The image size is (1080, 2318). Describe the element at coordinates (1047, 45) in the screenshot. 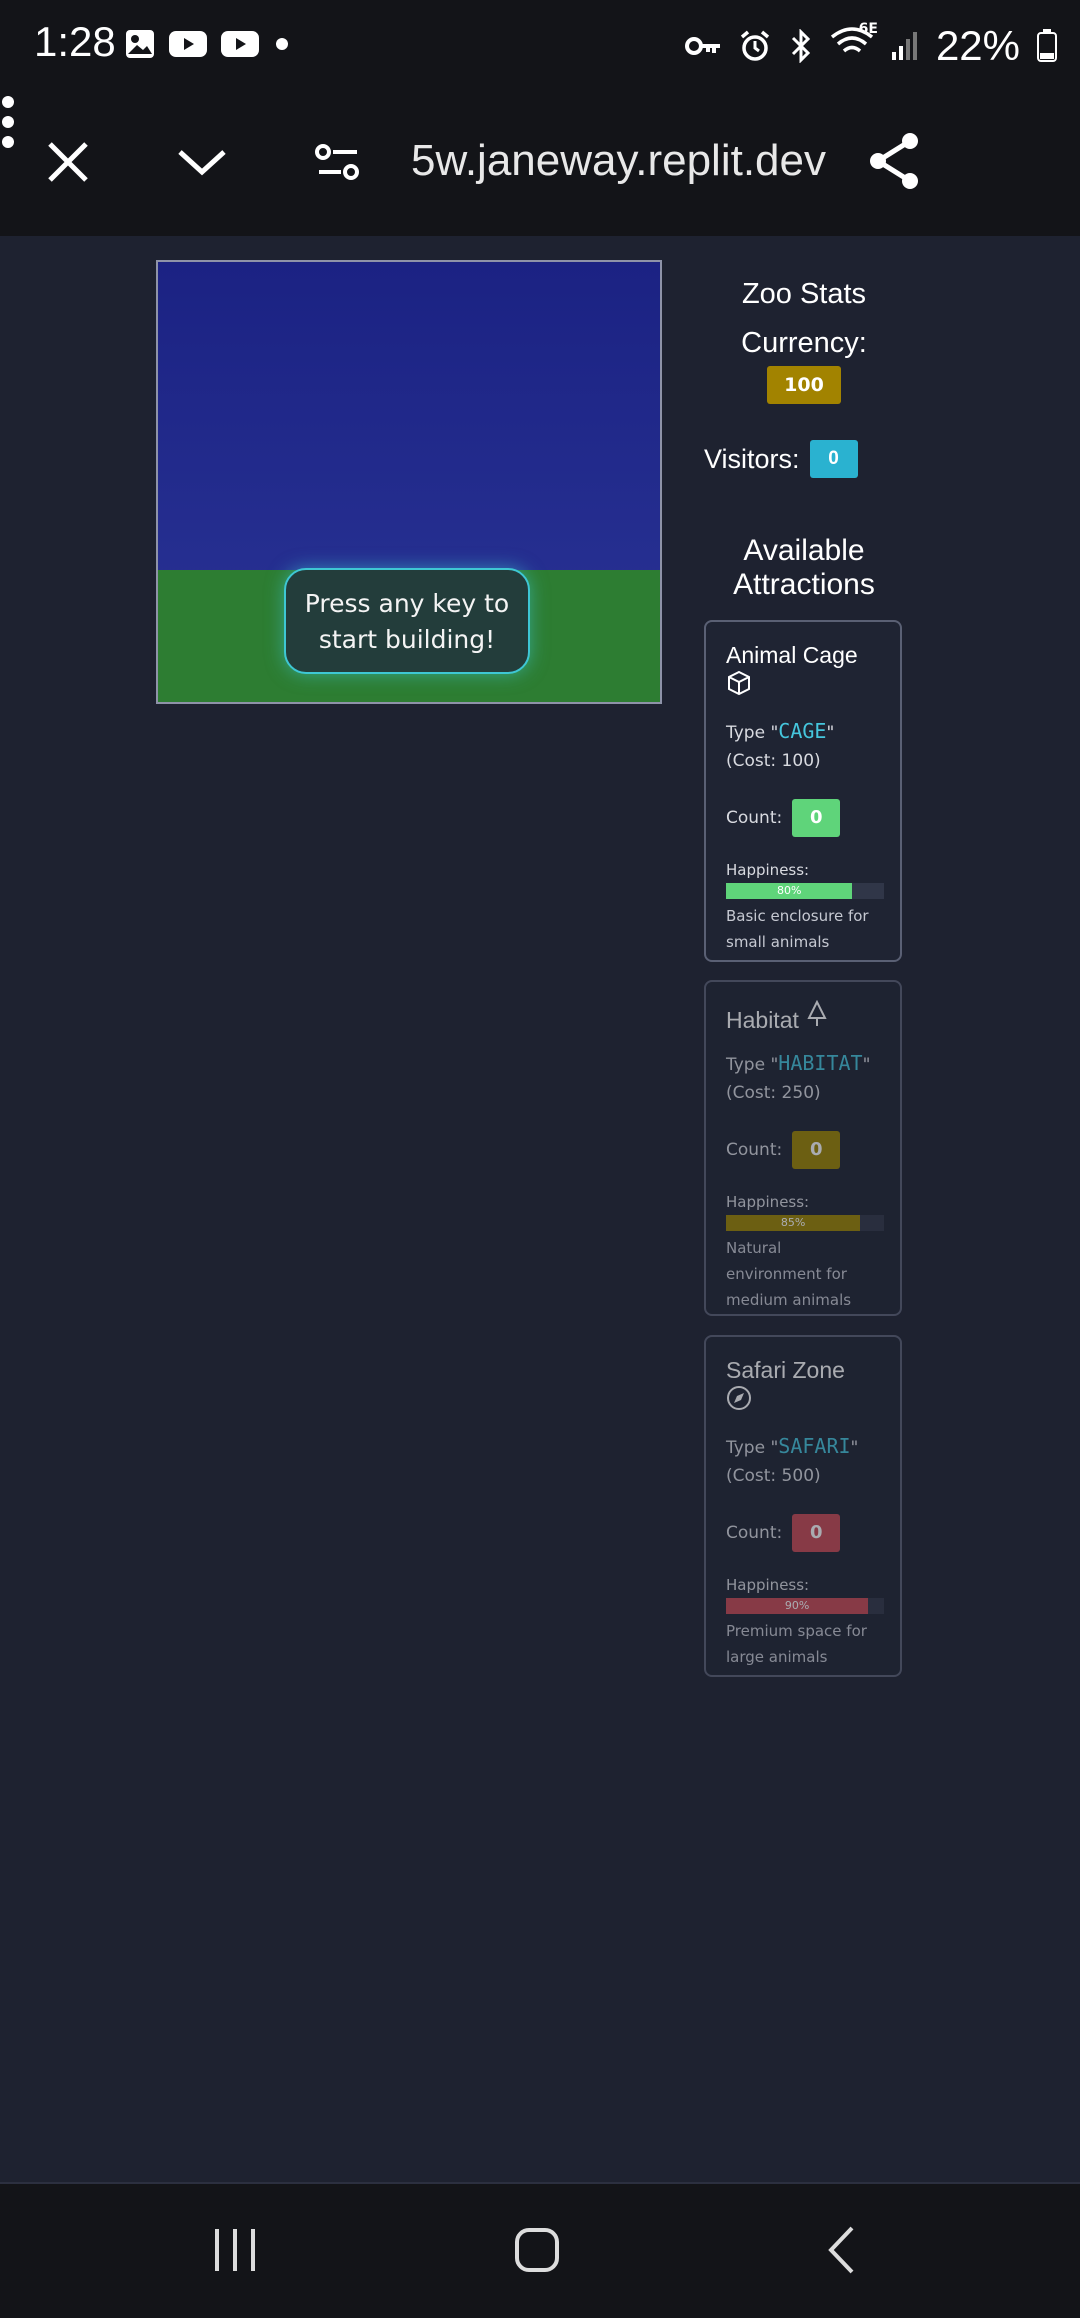

I see `battery-icon` at that location.